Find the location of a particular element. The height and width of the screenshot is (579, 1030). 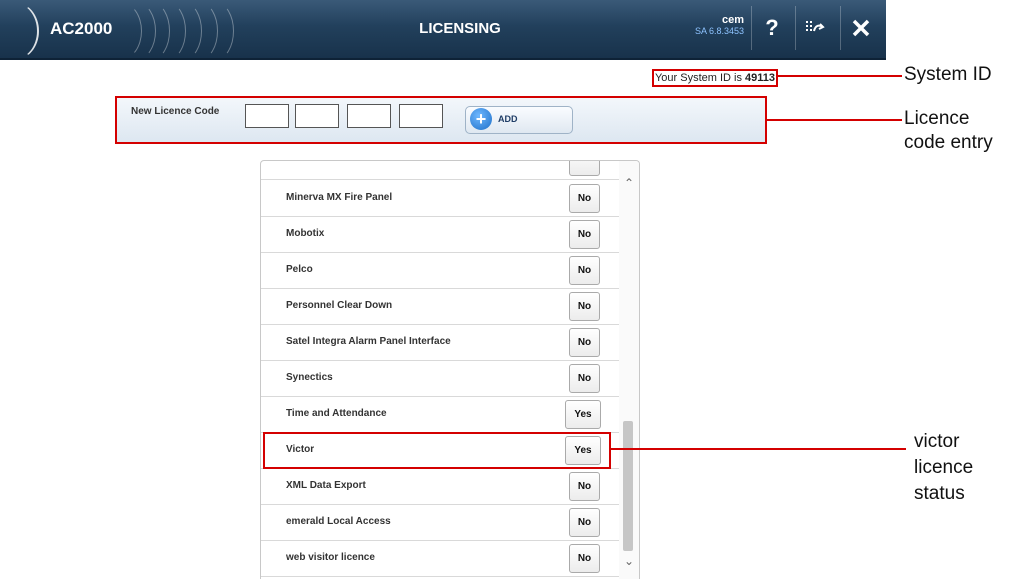

scrollbar: ⌃ ⌄ is located at coordinates (629, 370).